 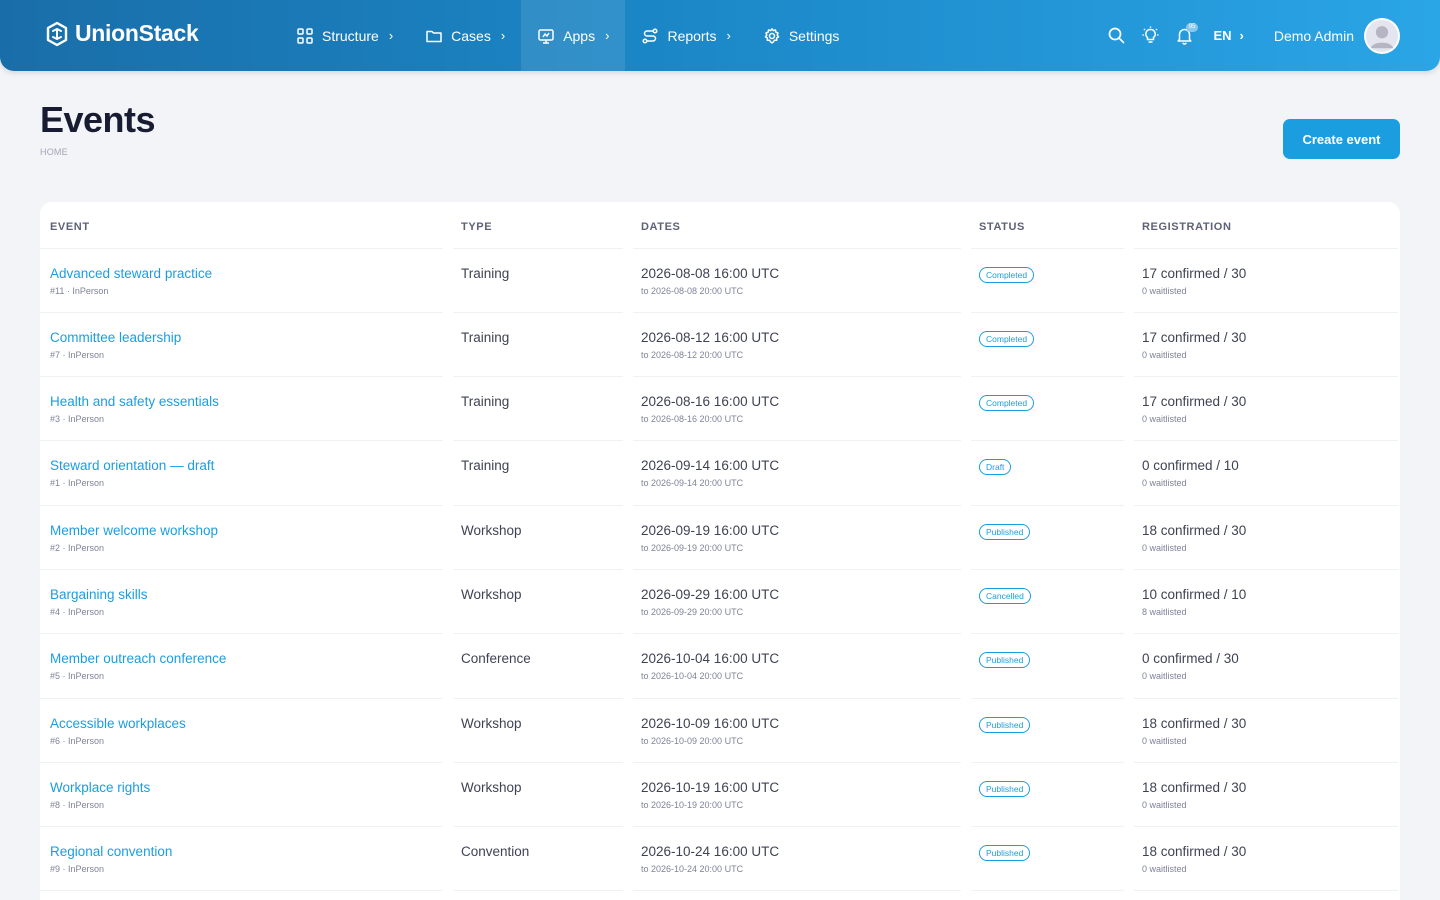 I want to click on event-start-date: 2026-09-19 16:00 UTC, so click(x=710, y=530).